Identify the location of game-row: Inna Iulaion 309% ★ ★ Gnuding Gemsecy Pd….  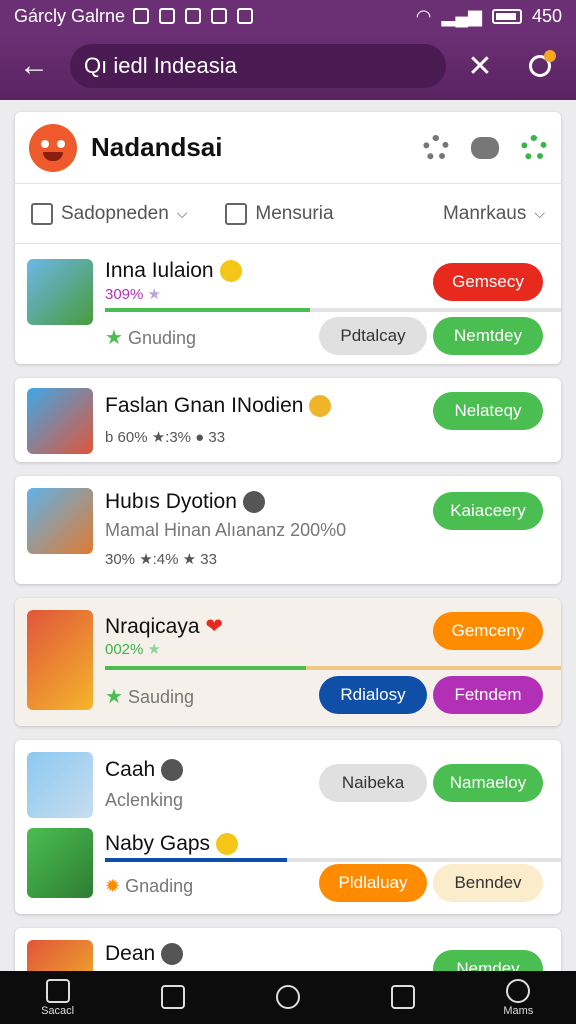
(288, 304).